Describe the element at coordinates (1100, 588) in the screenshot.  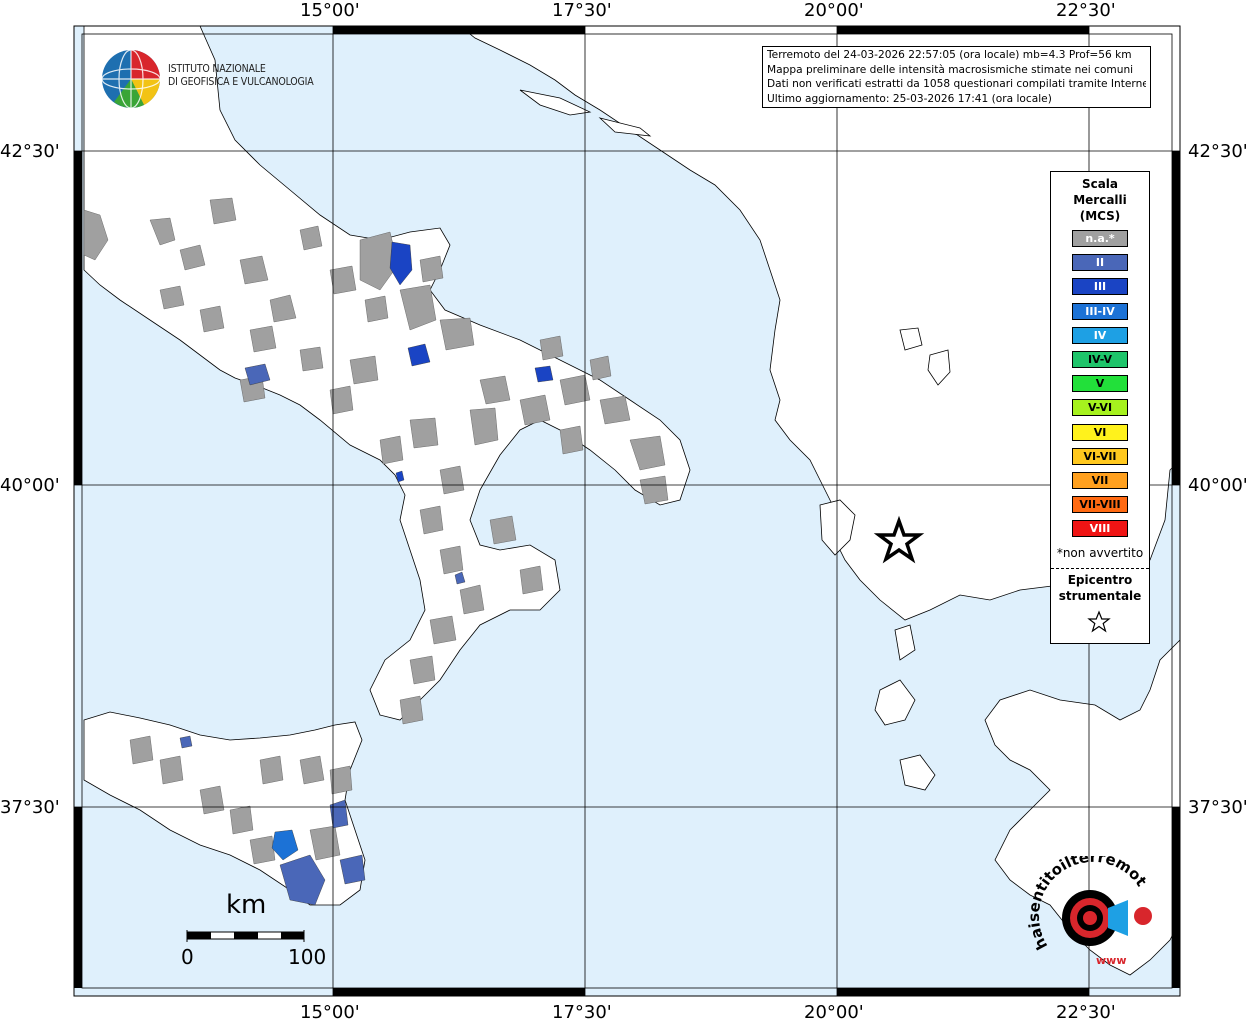
I see `legend-epicenter-label: Epicentro strumentale` at that location.